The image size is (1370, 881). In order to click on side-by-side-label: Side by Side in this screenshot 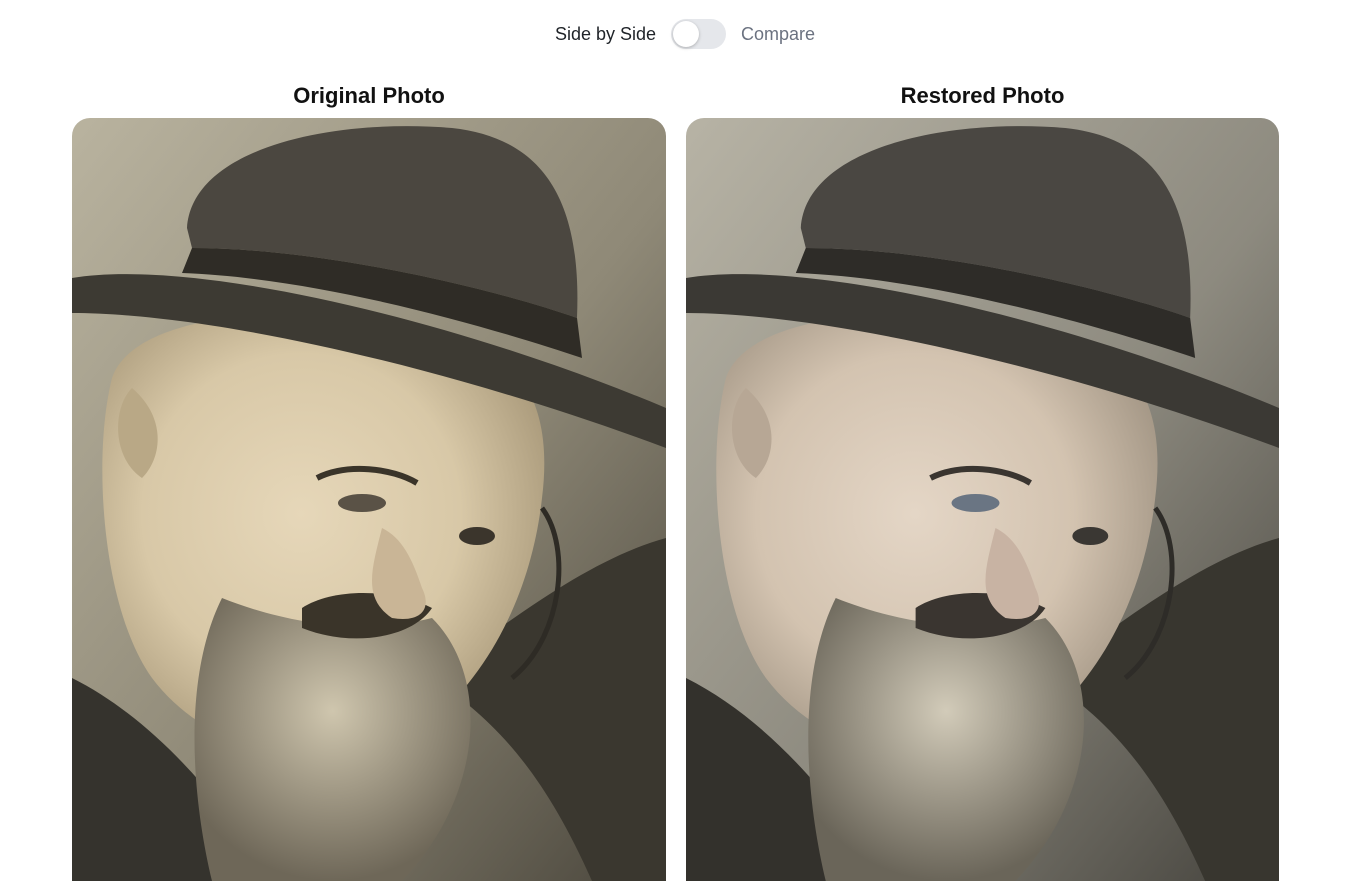, I will do `click(605, 34)`.